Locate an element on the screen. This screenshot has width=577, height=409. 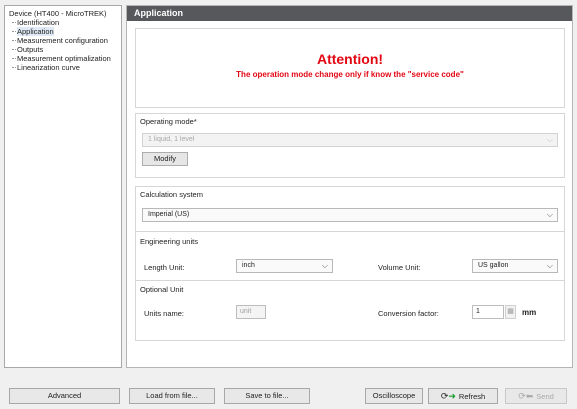
tree-item-label: Measurement optimalization is located at coordinates (64, 58).